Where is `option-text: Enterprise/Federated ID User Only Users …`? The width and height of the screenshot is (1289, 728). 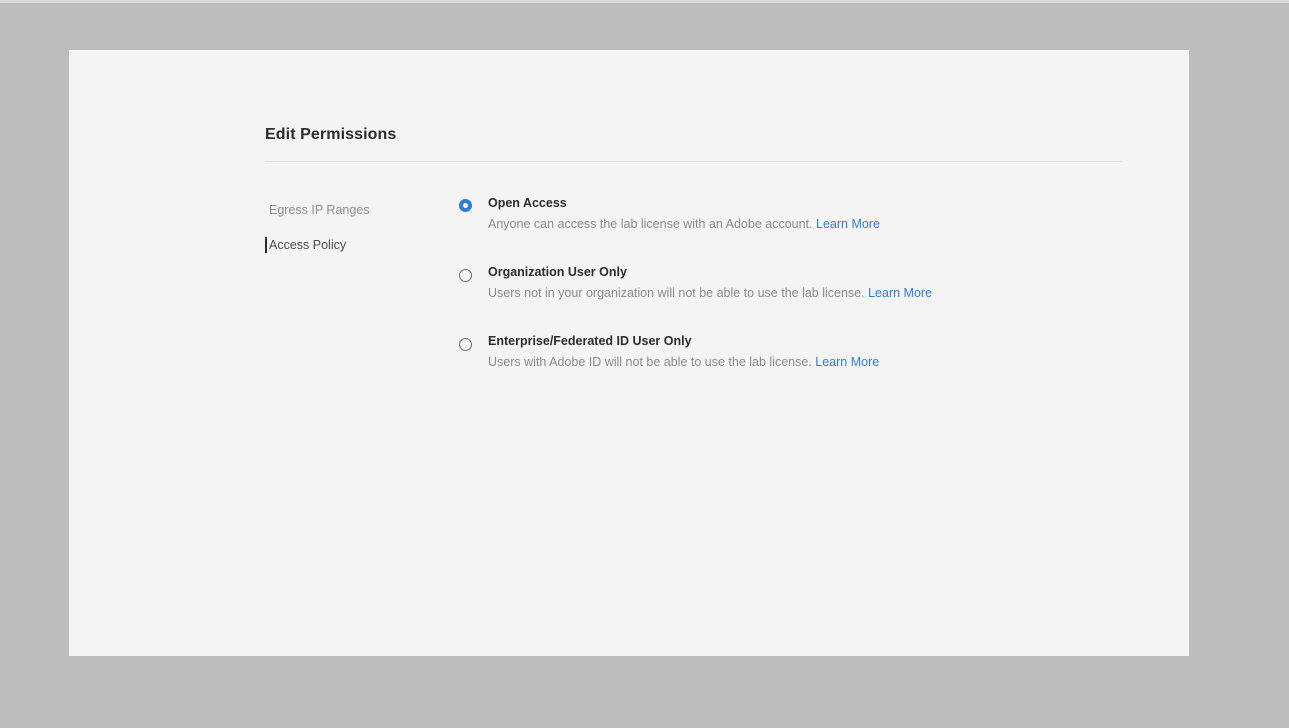
option-text: Enterprise/Federated ID User Only Users … is located at coordinates (683, 351).